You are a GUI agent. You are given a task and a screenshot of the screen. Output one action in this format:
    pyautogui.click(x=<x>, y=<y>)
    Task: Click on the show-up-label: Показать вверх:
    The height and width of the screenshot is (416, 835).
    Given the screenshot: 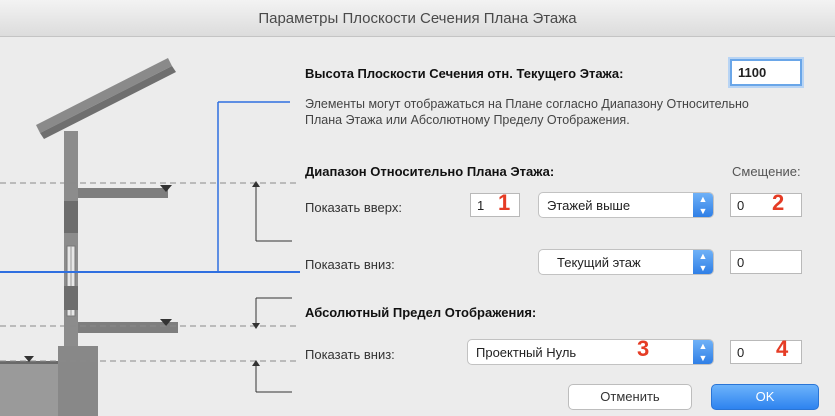 What is the action you would take?
    pyautogui.click(x=353, y=207)
    